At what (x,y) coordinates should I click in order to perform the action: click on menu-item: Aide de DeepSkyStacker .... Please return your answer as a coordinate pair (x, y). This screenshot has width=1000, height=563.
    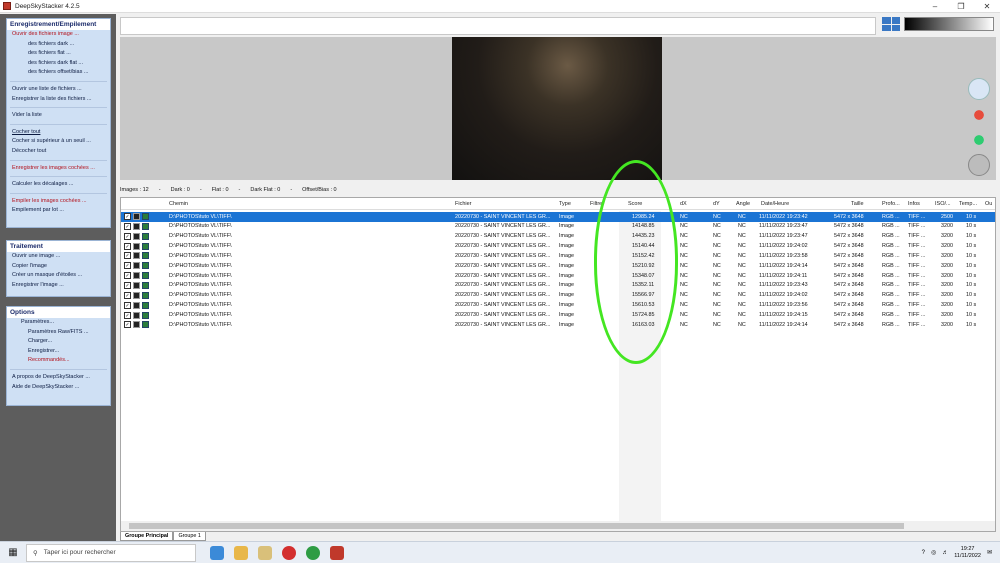
    Looking at the image, I should click on (58, 388).